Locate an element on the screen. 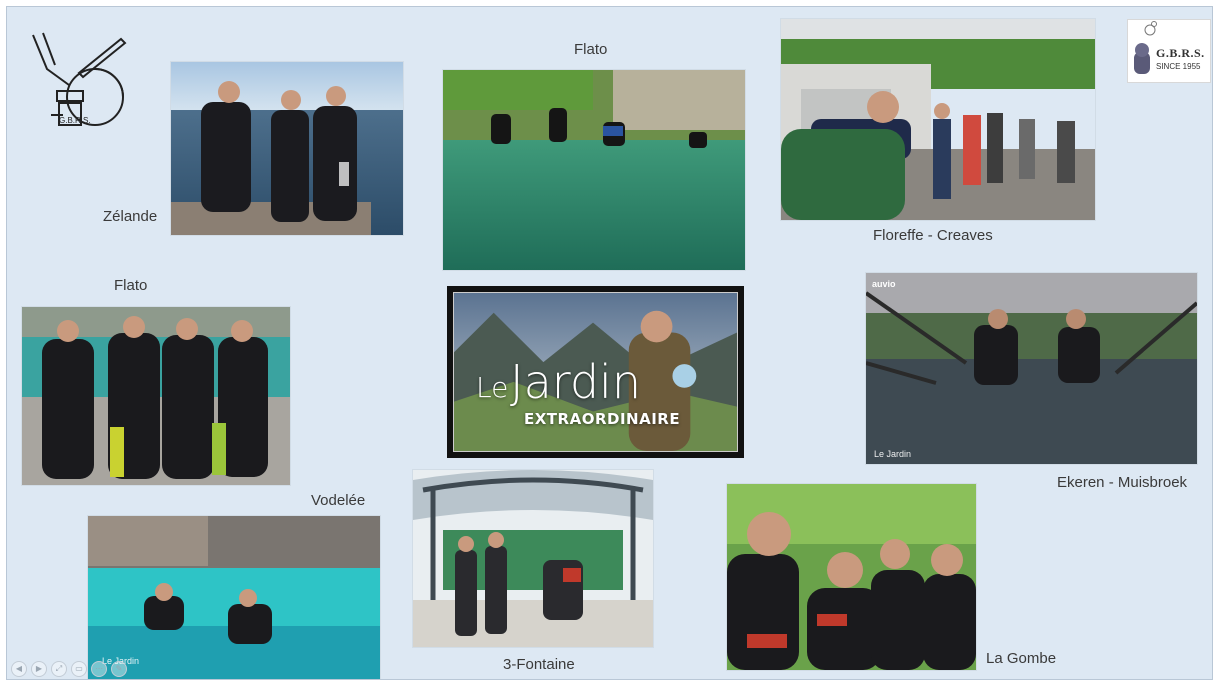 This screenshot has width=1215, height=682. photo-vodelee: Le Jardin is located at coordinates (234, 597).